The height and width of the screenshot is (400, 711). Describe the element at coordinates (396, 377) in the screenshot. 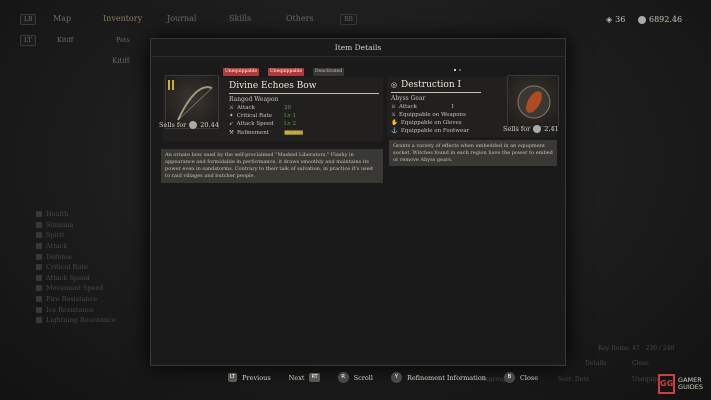

I see `y-button-icon: Y` at that location.